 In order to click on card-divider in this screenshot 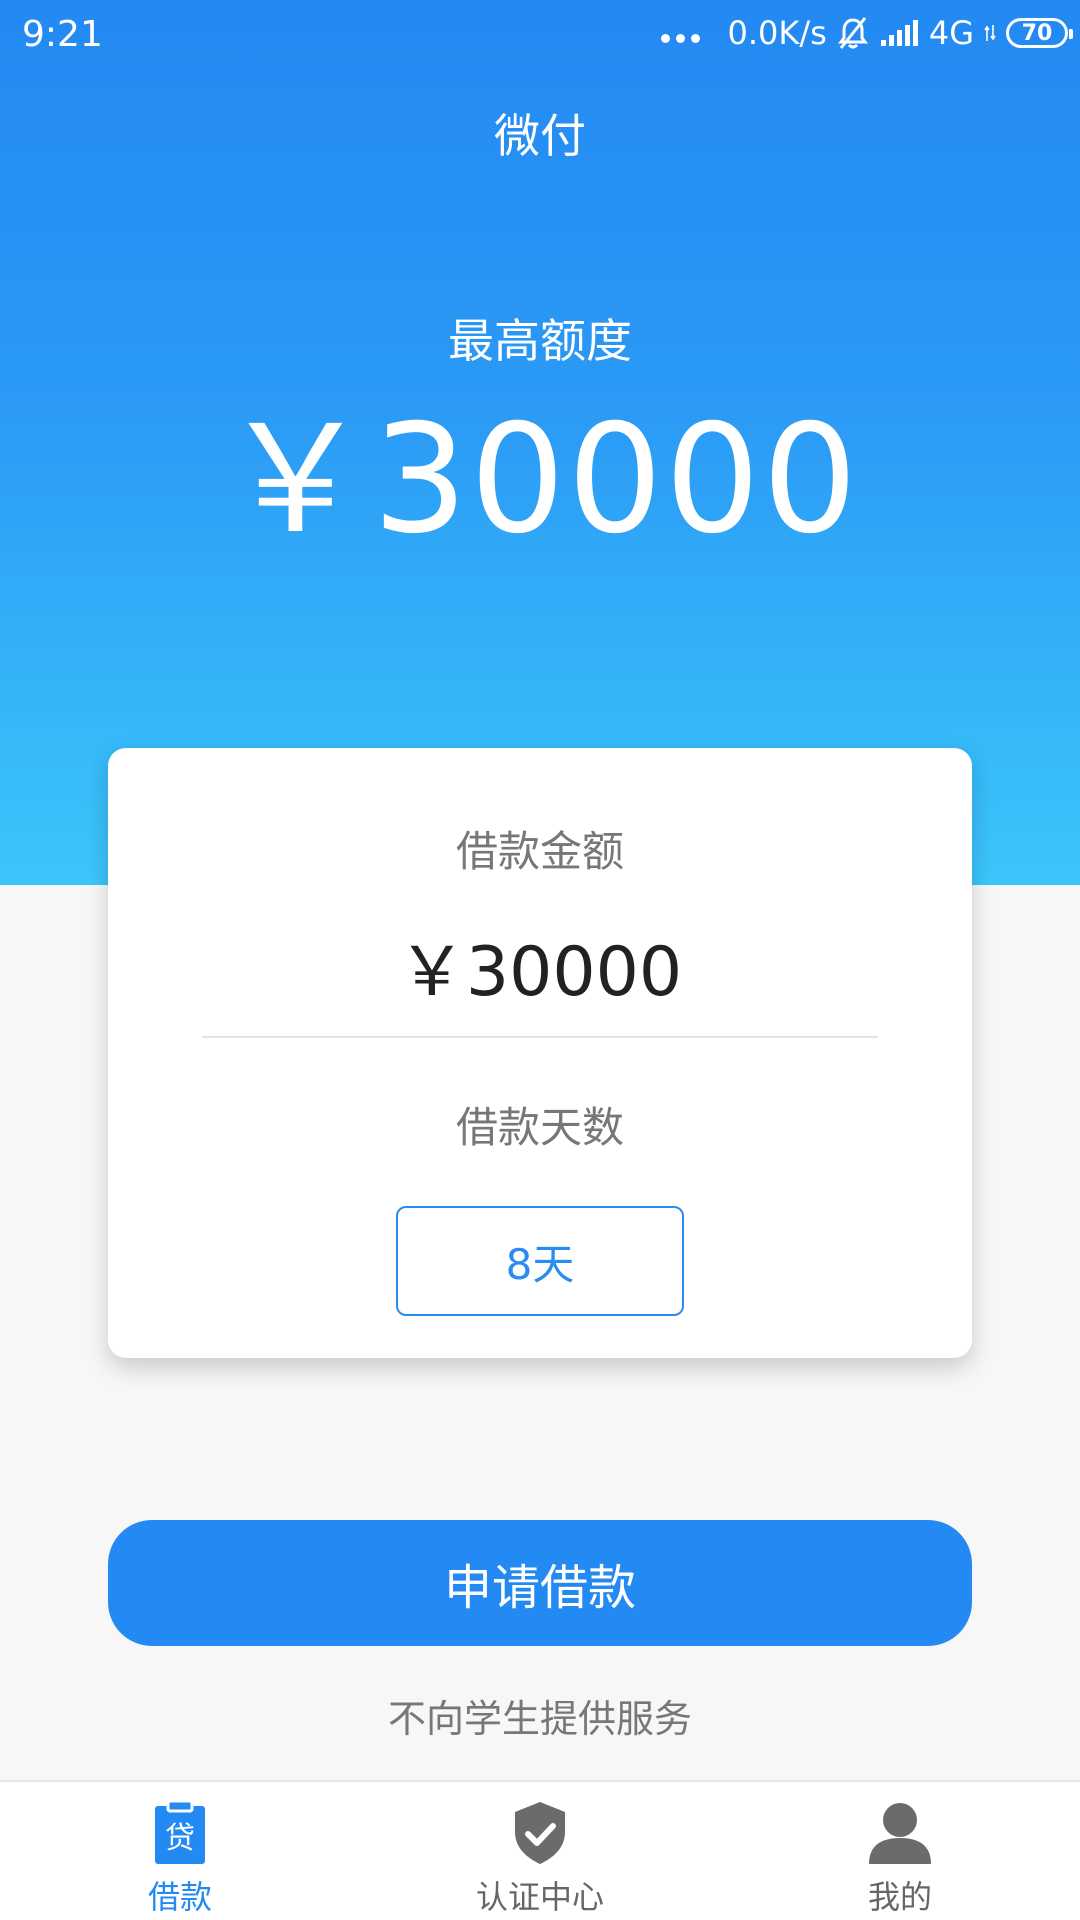, I will do `click(540, 1037)`.